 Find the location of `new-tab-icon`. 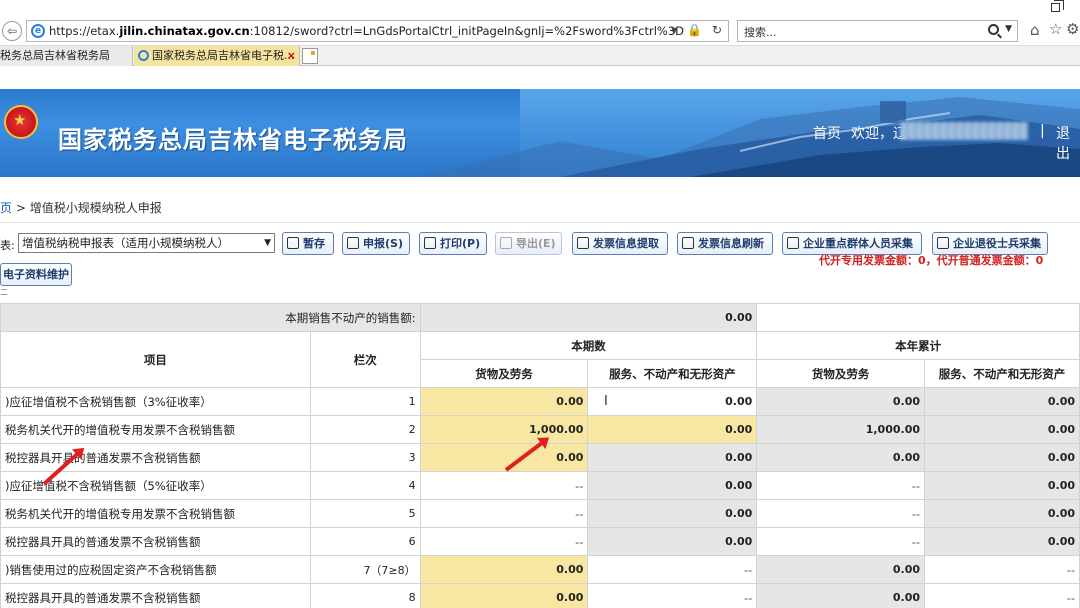

new-tab-icon is located at coordinates (310, 56).